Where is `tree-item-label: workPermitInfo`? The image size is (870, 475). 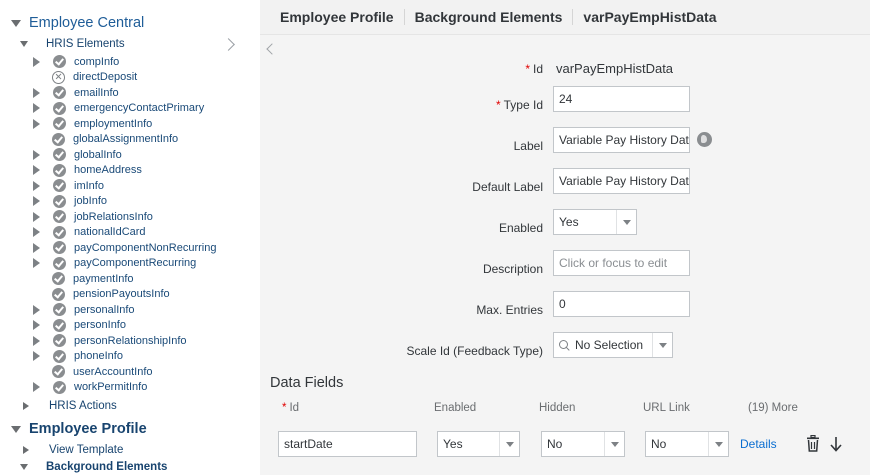
tree-item-label: workPermitInfo is located at coordinates (111, 387).